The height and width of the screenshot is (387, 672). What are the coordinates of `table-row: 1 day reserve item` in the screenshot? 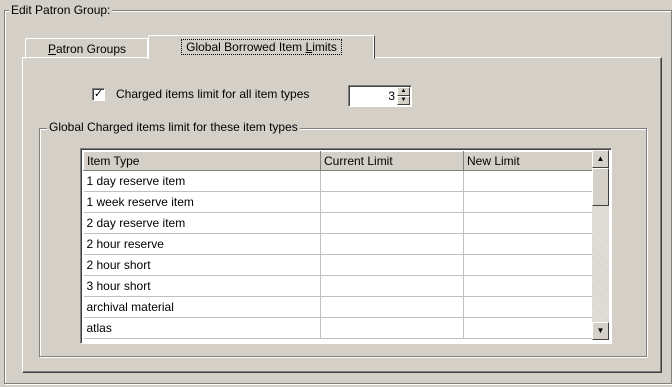 It's located at (339, 181).